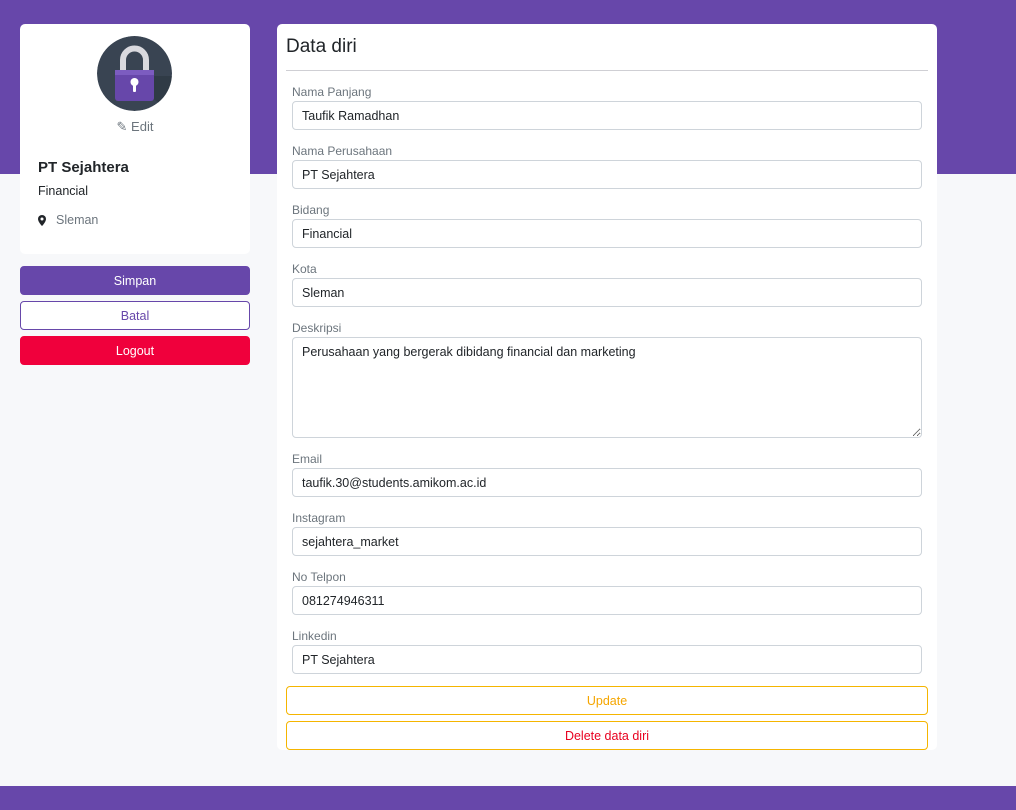 The height and width of the screenshot is (810, 1016). I want to click on linkedin-input, so click(607, 659).